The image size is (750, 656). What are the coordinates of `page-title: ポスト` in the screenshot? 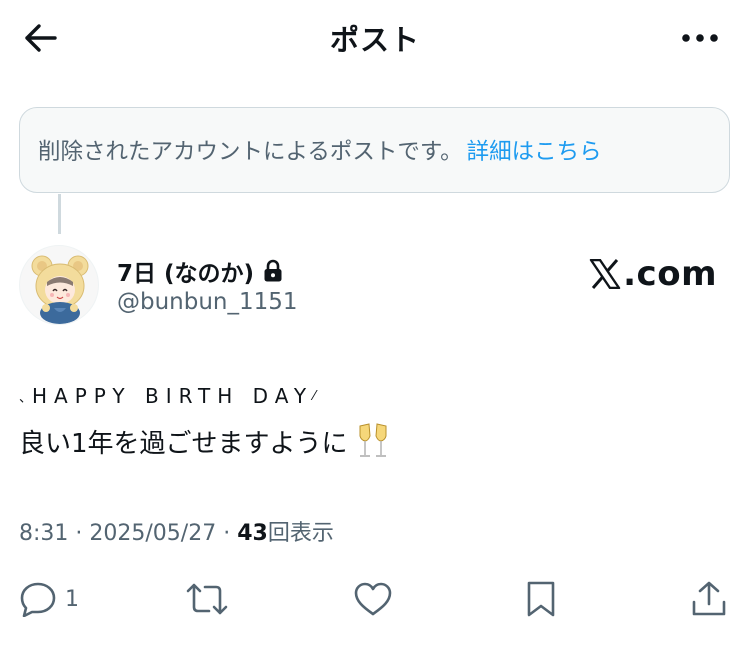 It's located at (374, 40).